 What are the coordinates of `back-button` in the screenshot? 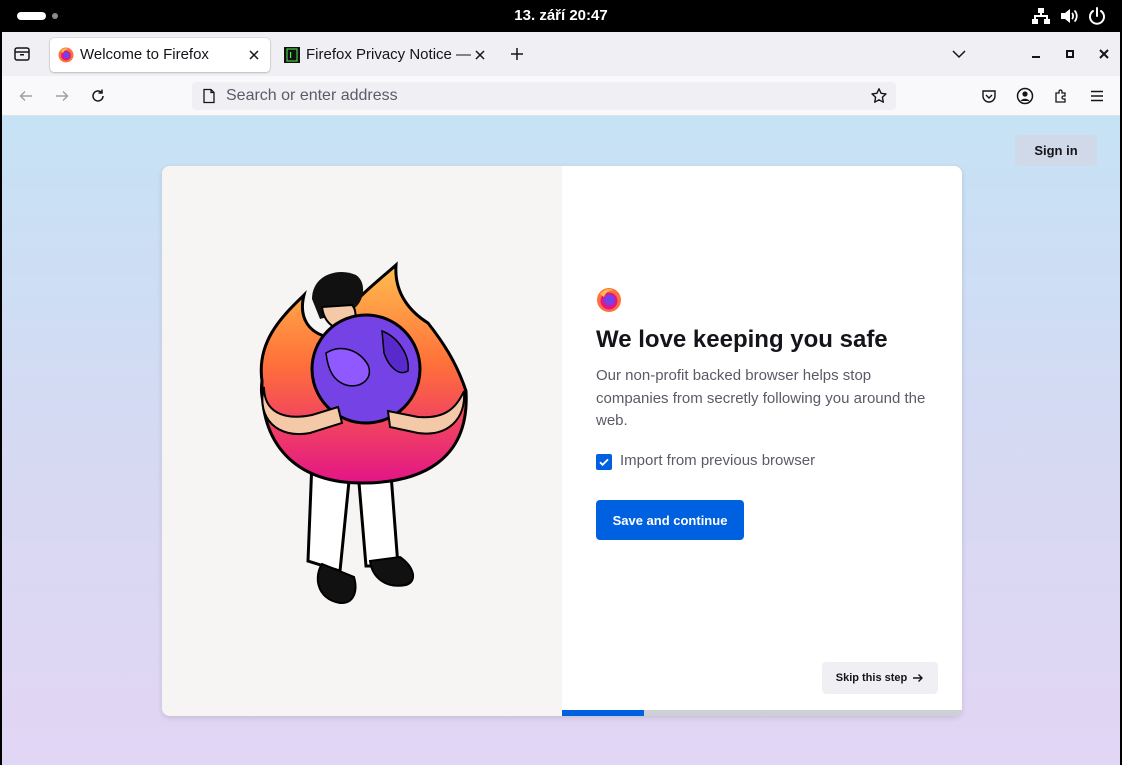 It's located at (26, 96).